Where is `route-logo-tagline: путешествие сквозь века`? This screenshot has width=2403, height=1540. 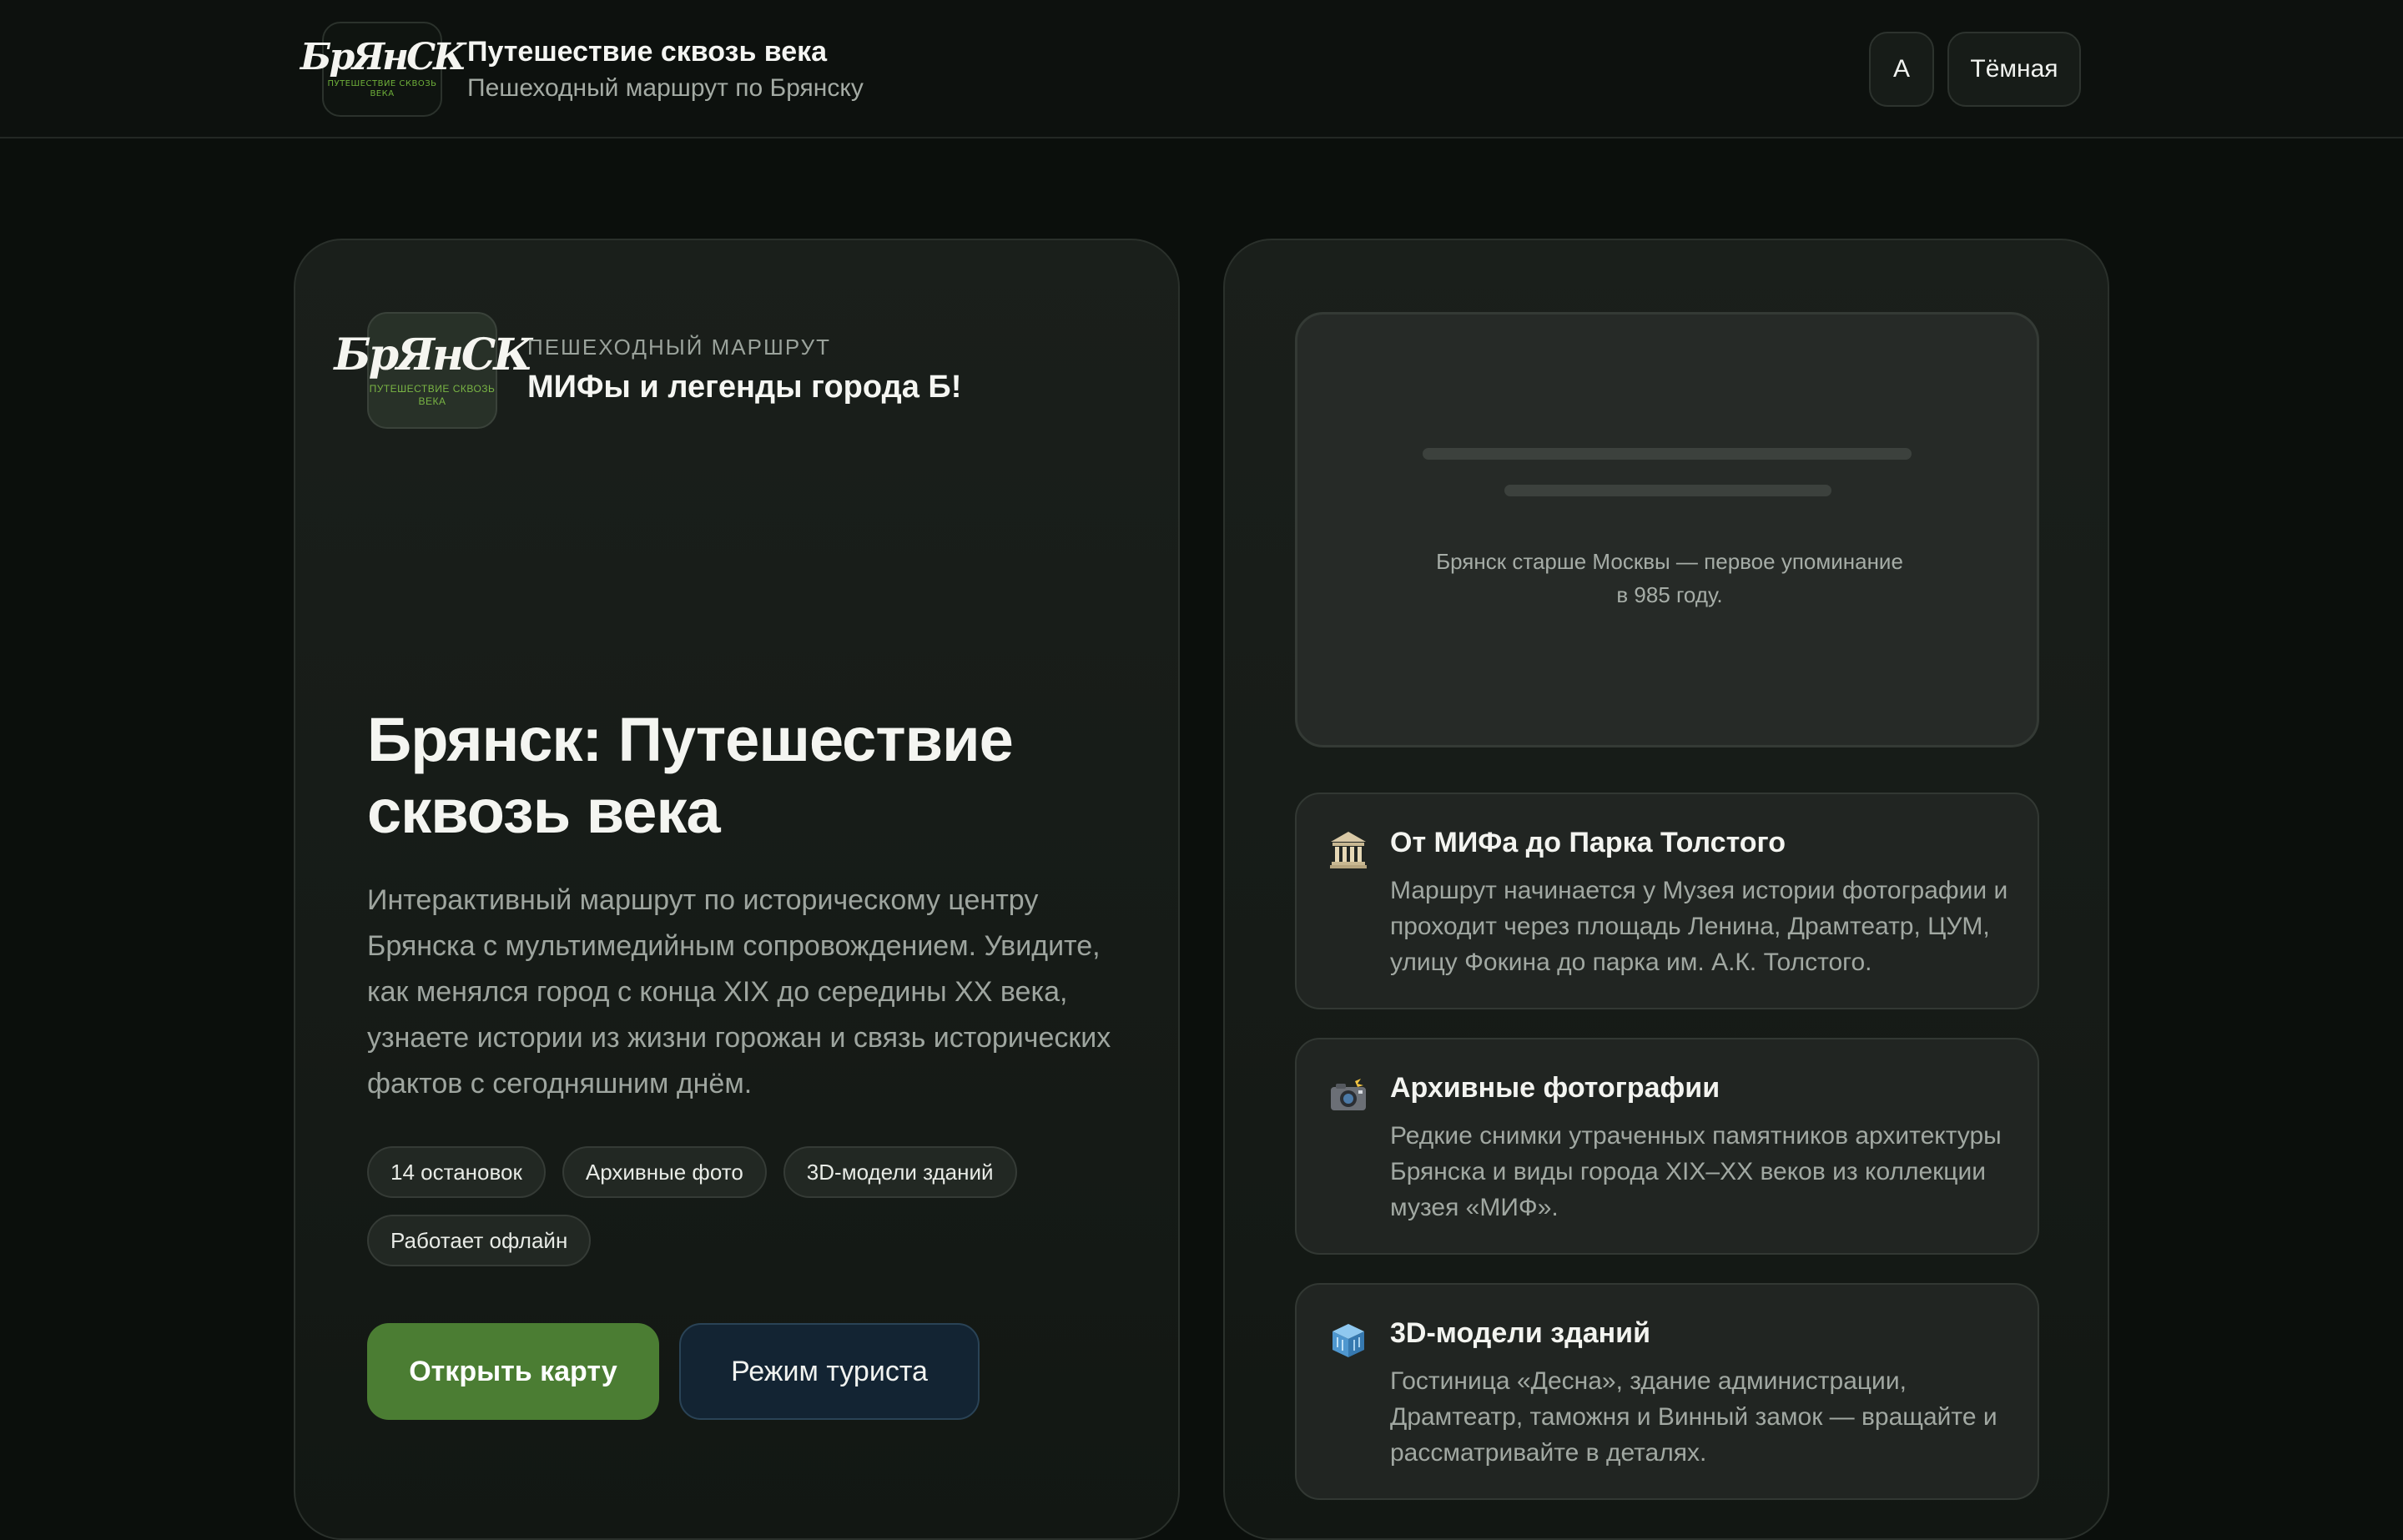
route-logo-tagline: путешествие сквозь века is located at coordinates (432, 395).